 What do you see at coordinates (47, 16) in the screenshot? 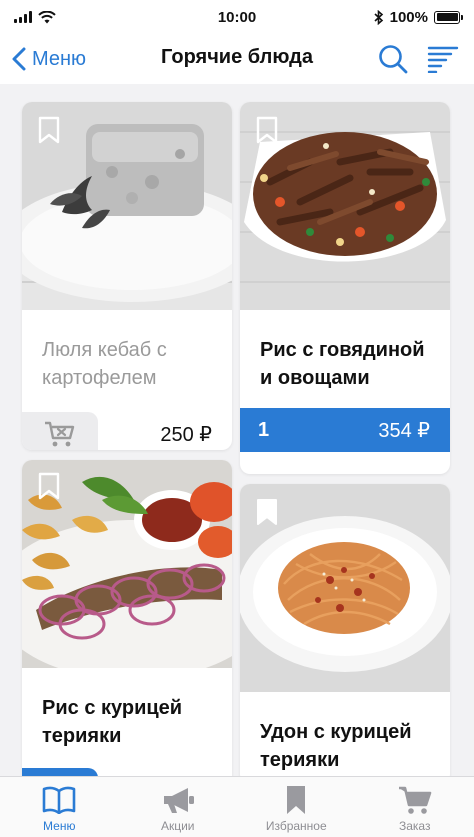
I see `wifi-icon` at bounding box center [47, 16].